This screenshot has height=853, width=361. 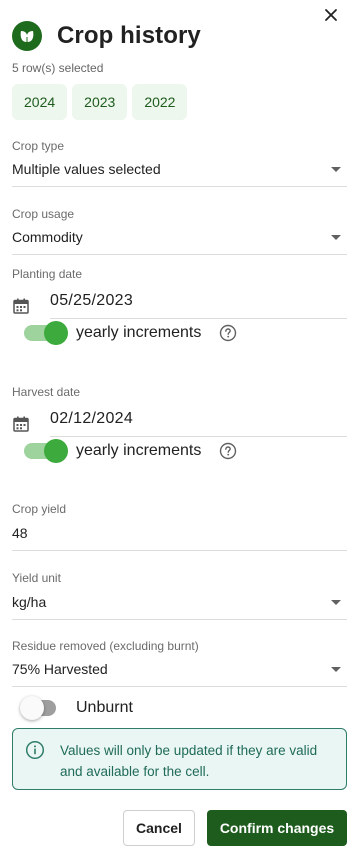 What do you see at coordinates (42, 333) in the screenshot?
I see `planting-yearly-switch` at bounding box center [42, 333].